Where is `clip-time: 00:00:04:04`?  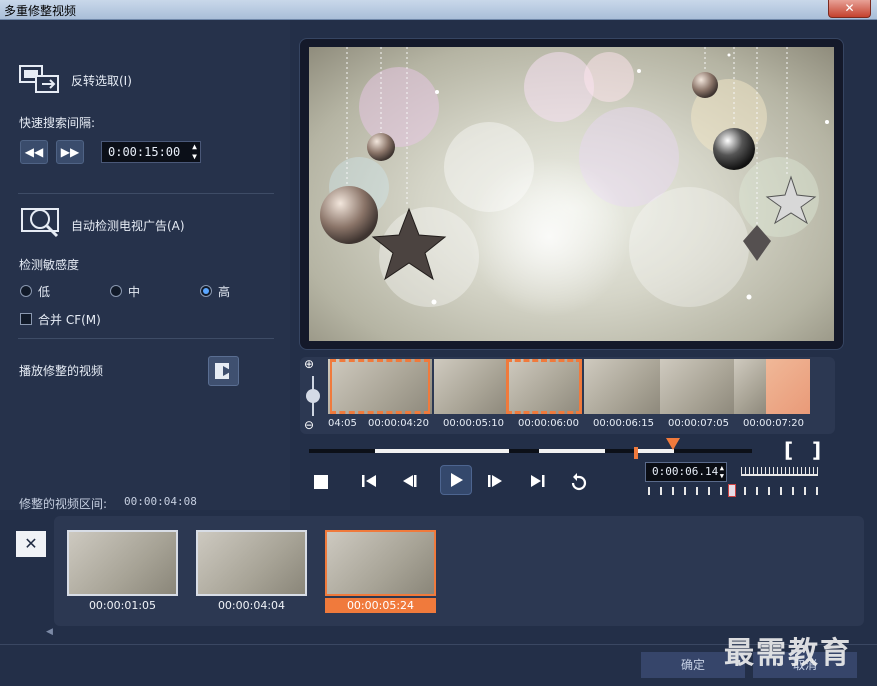 clip-time: 00:00:04:04 is located at coordinates (251, 605).